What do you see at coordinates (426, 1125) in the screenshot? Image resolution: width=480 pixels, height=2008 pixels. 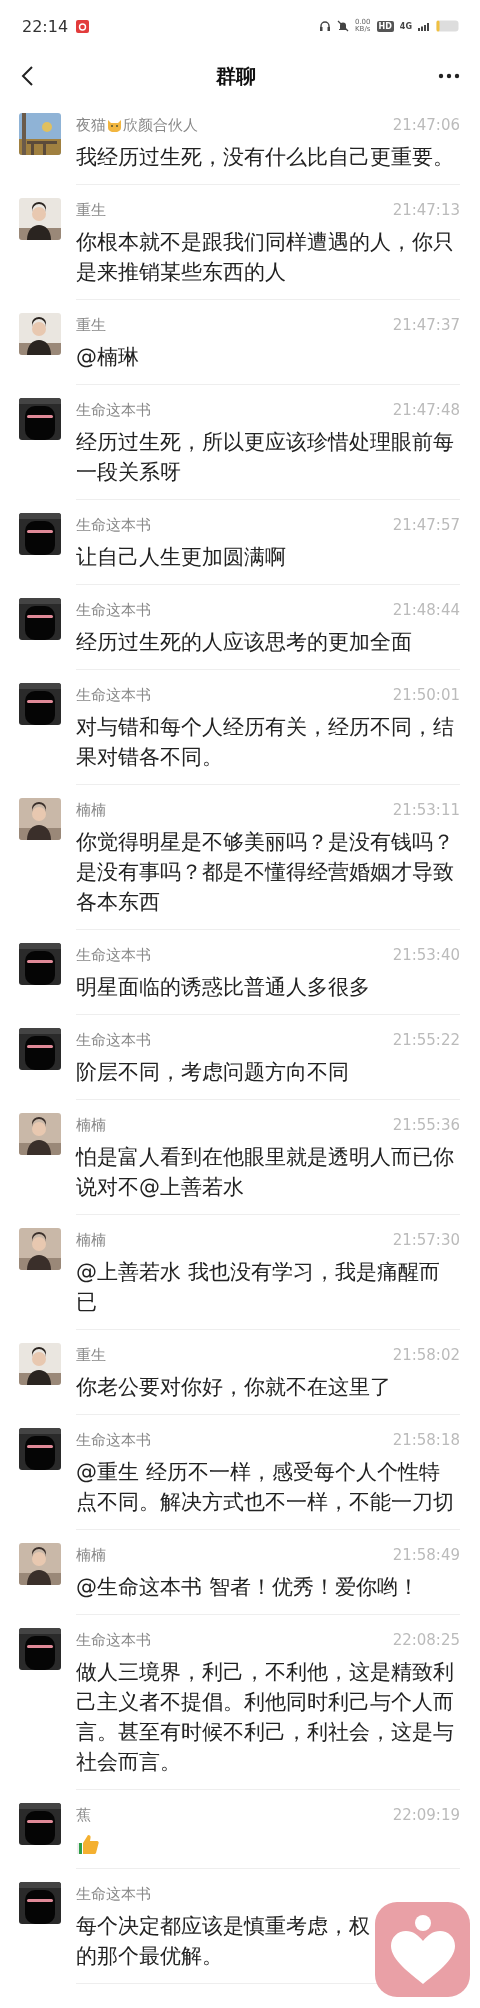 I see `message-time: 21:55:36` at bounding box center [426, 1125].